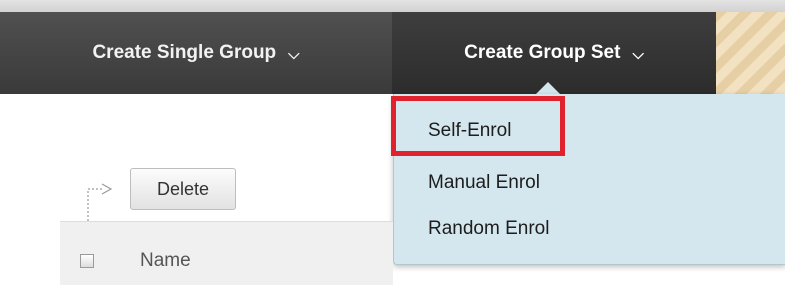 This screenshot has width=785, height=285. What do you see at coordinates (226, 253) in the screenshot?
I see `table-header-row` at bounding box center [226, 253].